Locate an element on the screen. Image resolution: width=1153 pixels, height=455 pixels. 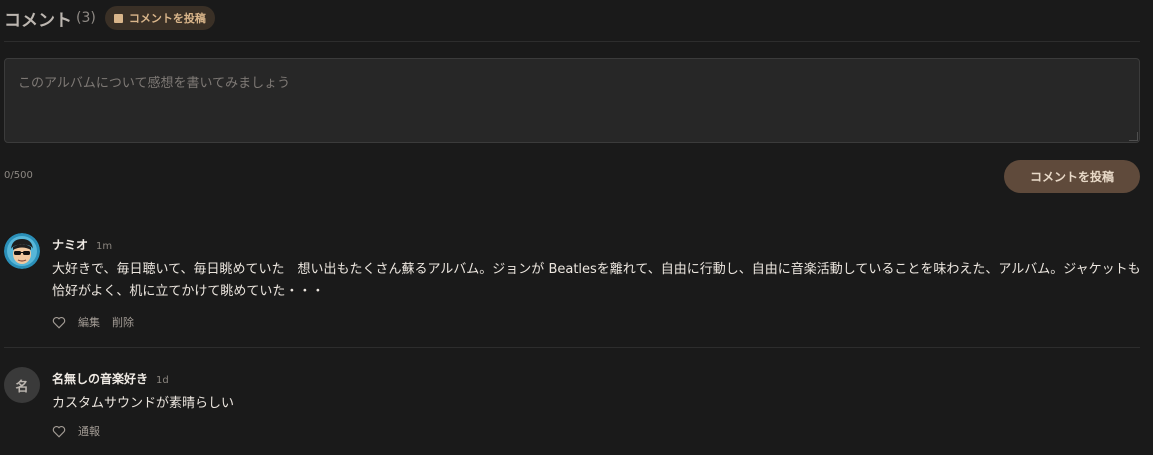
avatar is located at coordinates (22, 251).